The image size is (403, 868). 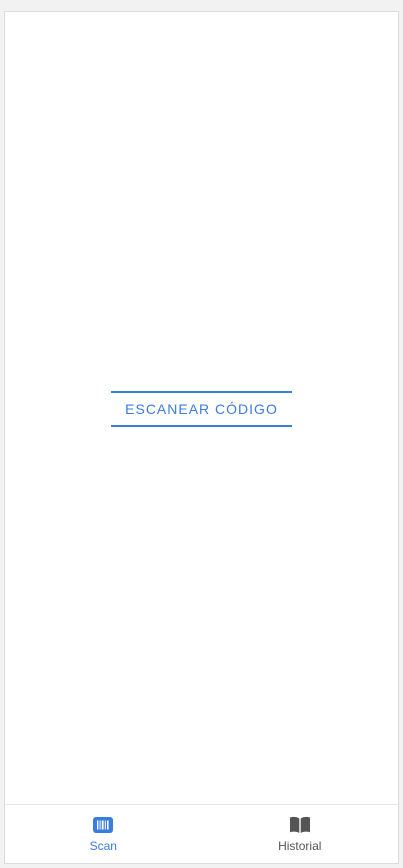 I want to click on nav-label-historial: Historial, so click(x=300, y=846).